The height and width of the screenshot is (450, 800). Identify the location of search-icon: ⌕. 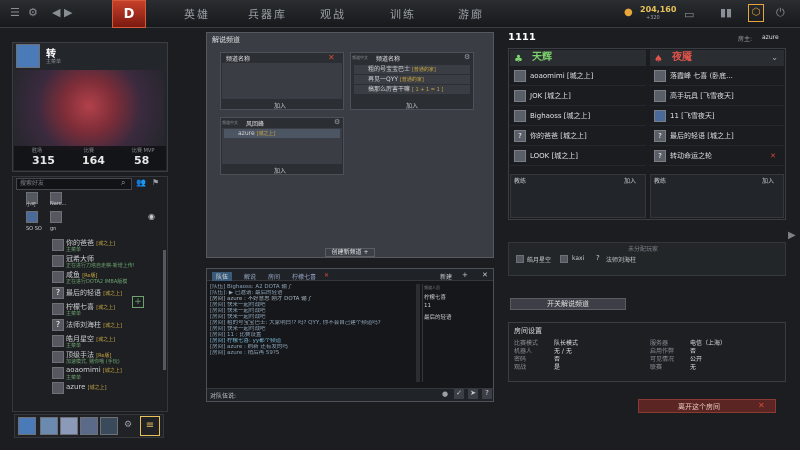
(123, 183).